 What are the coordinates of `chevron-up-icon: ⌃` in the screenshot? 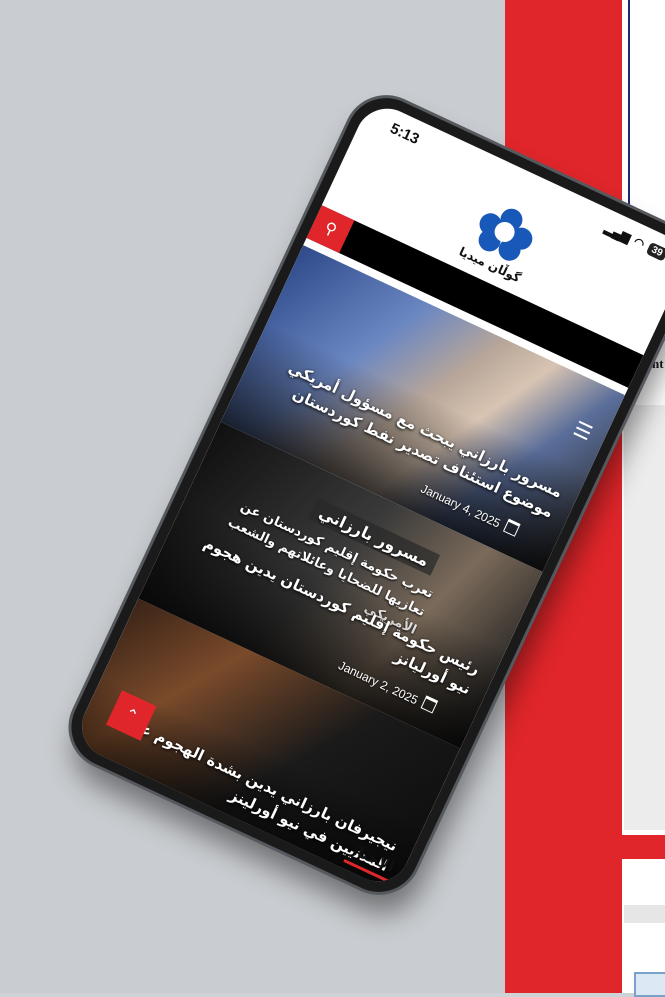 It's located at (131, 715).